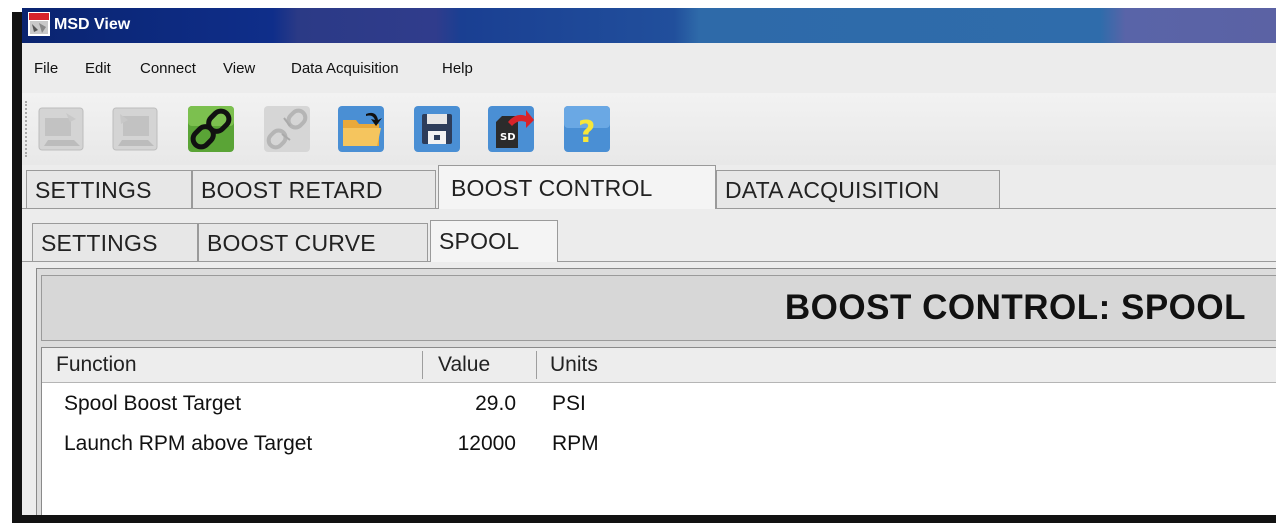 This screenshot has height=523, width=1276. Describe the element at coordinates (575, 443) in the screenshot. I see `row-units: RPM` at that location.